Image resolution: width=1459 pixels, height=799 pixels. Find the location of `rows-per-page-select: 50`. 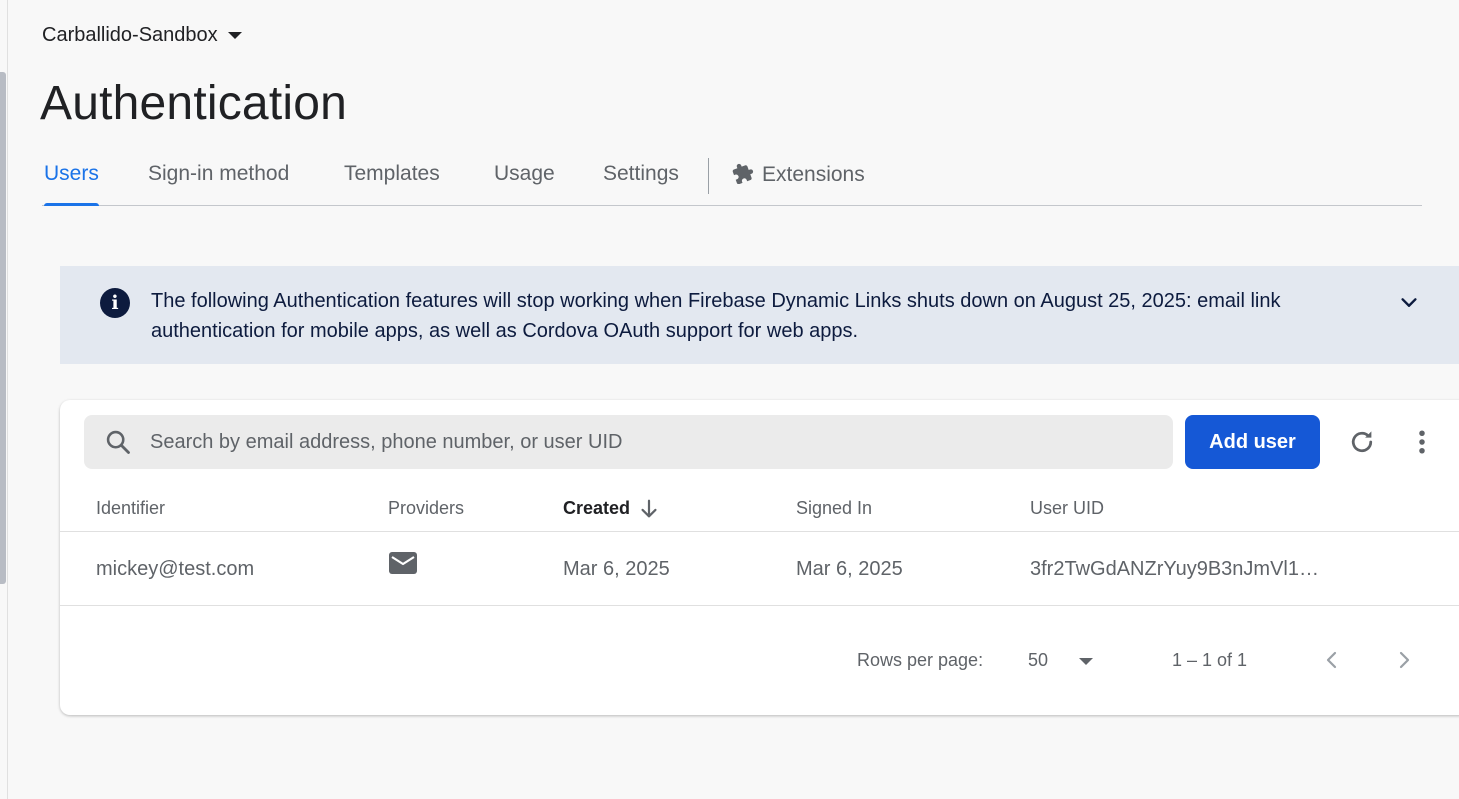

rows-per-page-select: 50 is located at coordinates (1038, 660).